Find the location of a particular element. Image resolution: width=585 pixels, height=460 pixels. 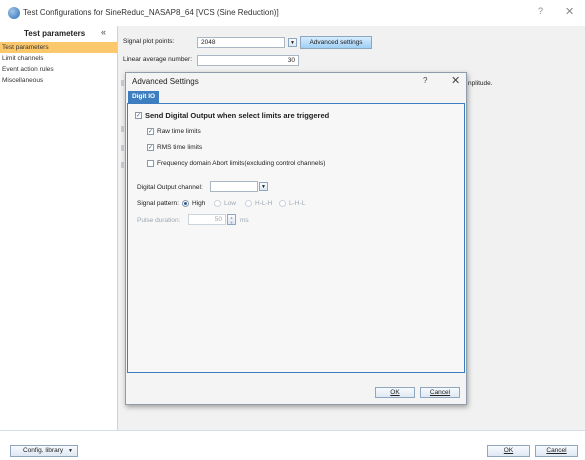

radio-l-h-l is located at coordinates (282, 203).